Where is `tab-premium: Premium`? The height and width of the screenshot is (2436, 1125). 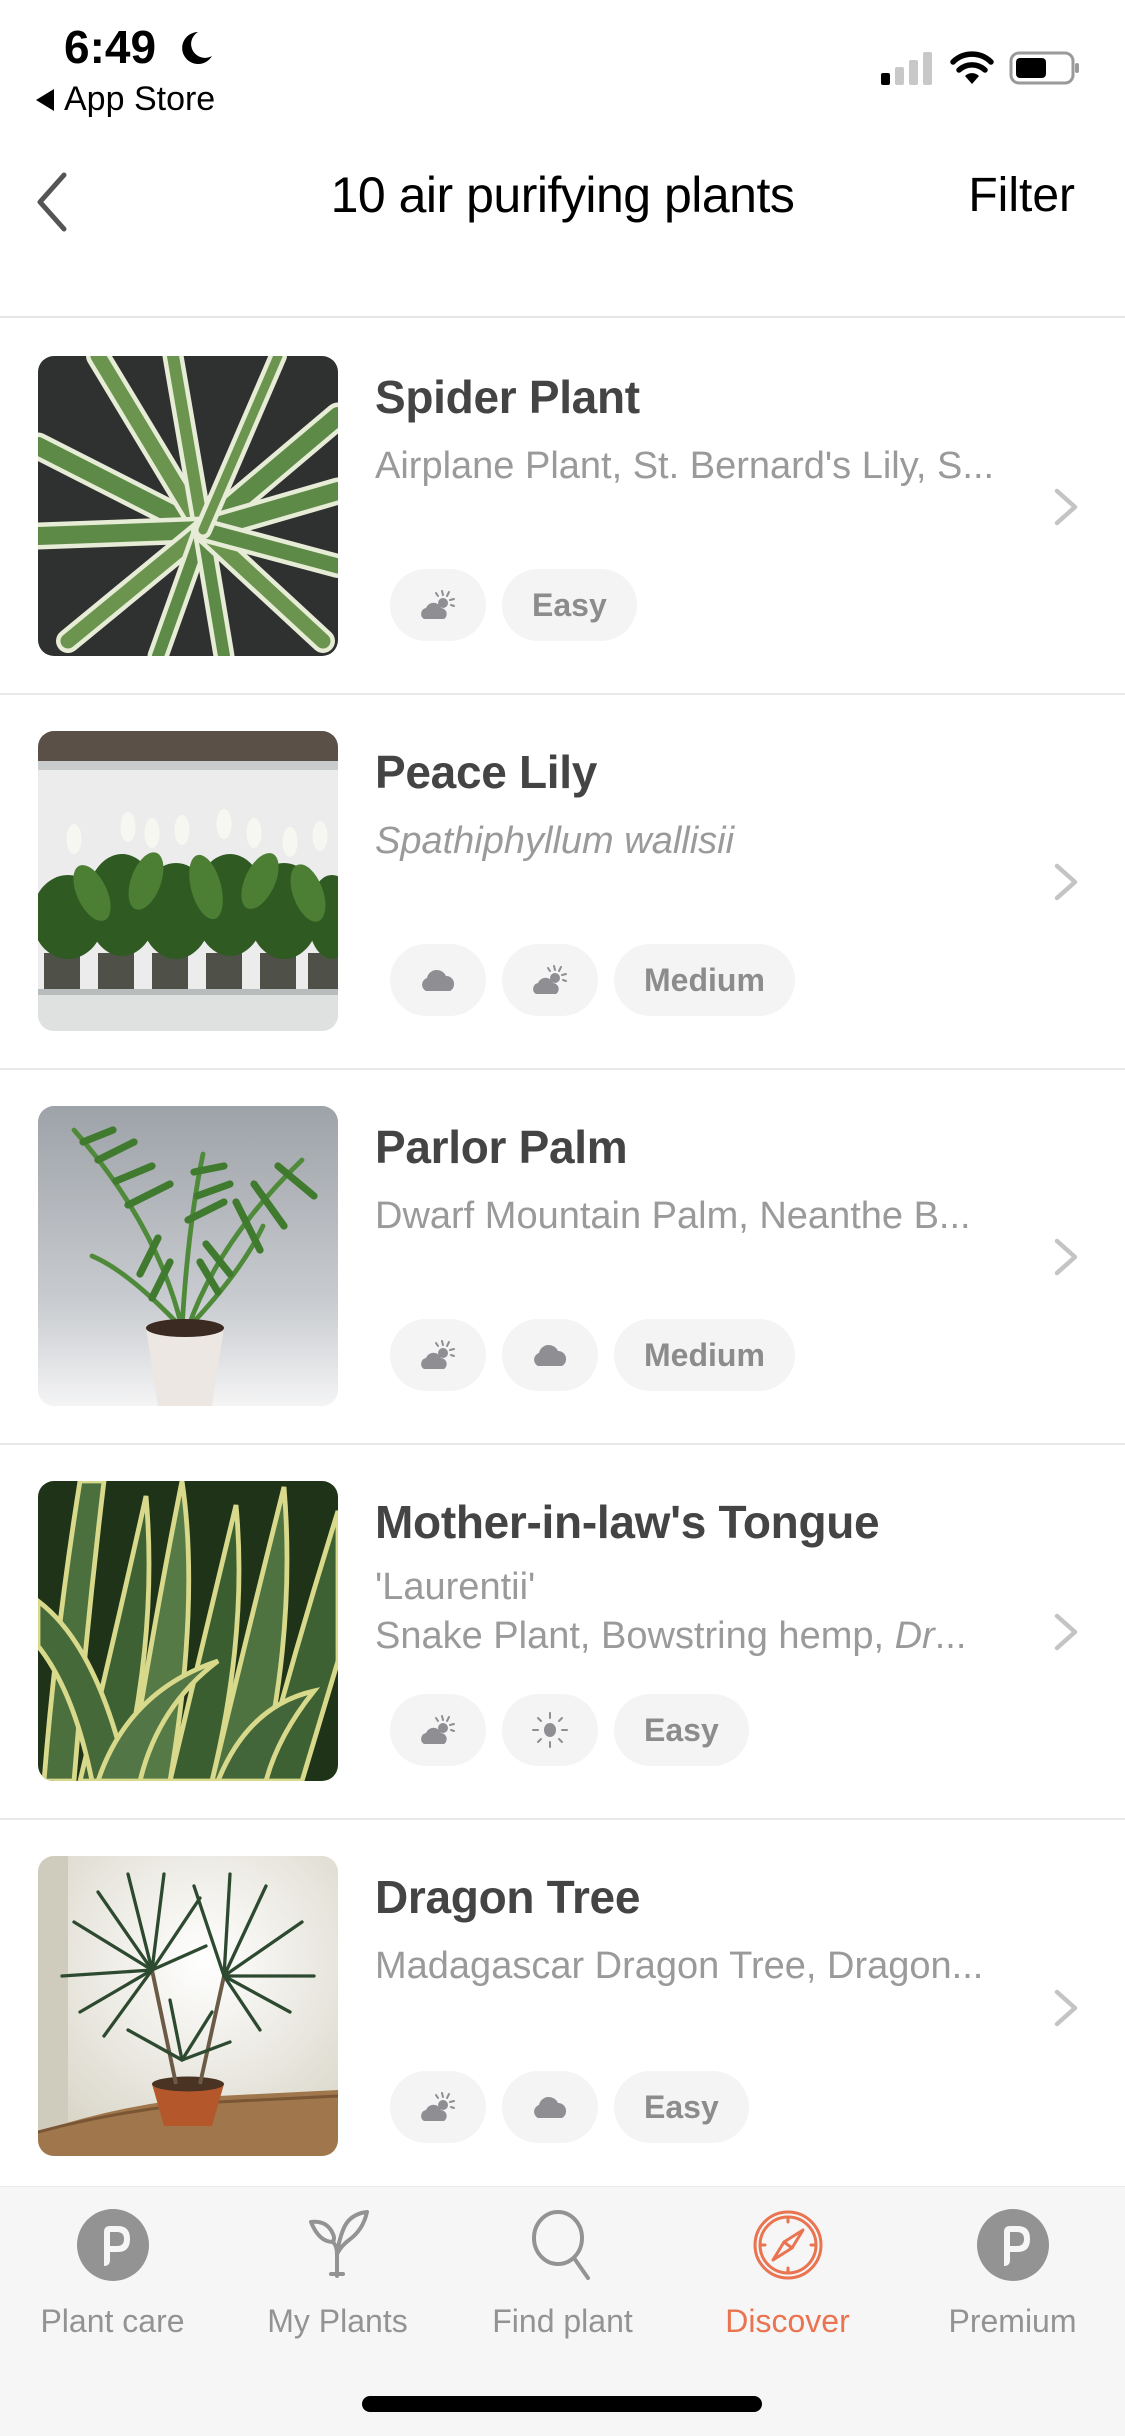 tab-premium: Premium is located at coordinates (1012, 2280).